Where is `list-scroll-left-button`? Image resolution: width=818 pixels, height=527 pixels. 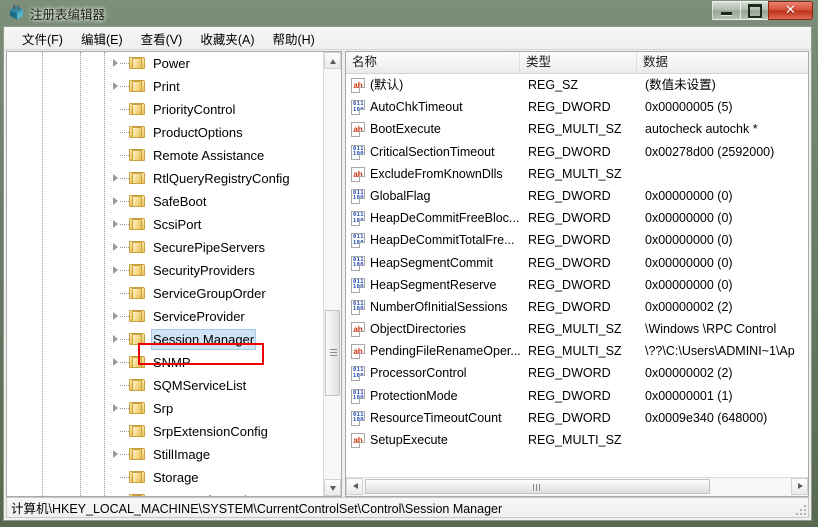 list-scroll-left-button is located at coordinates (354, 486).